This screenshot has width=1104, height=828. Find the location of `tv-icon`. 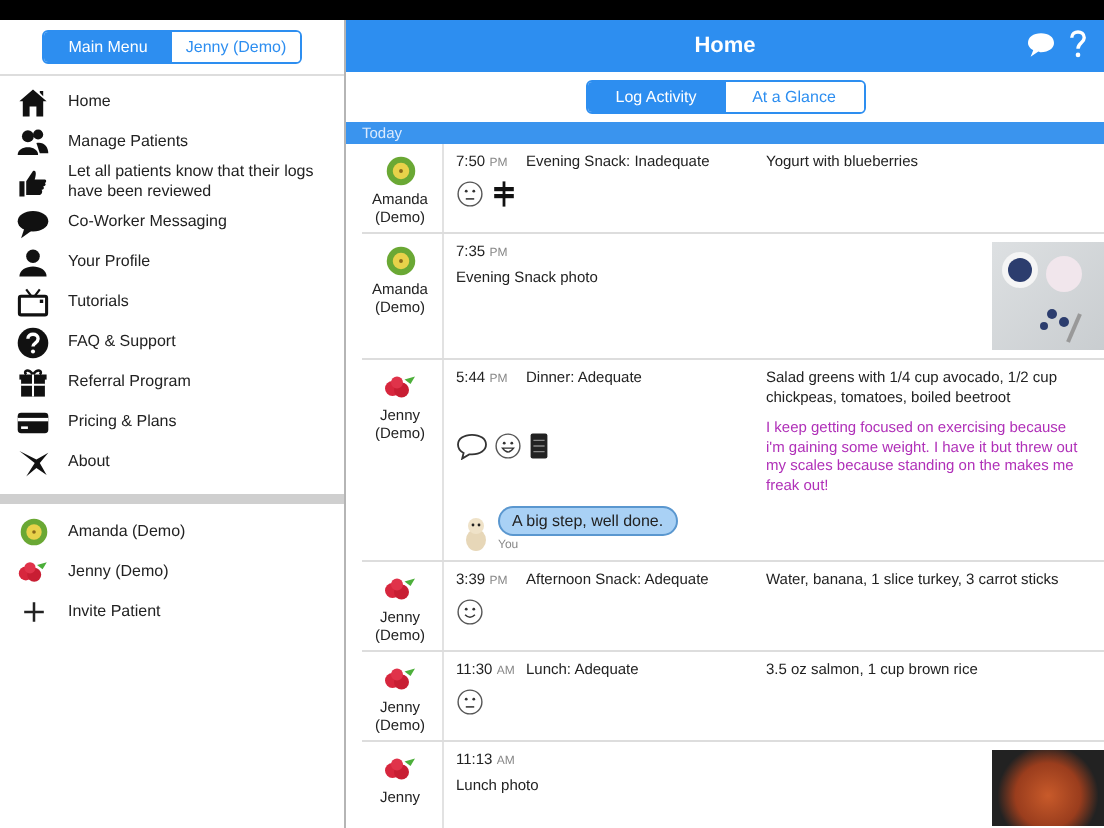

tv-icon is located at coordinates (33, 302).